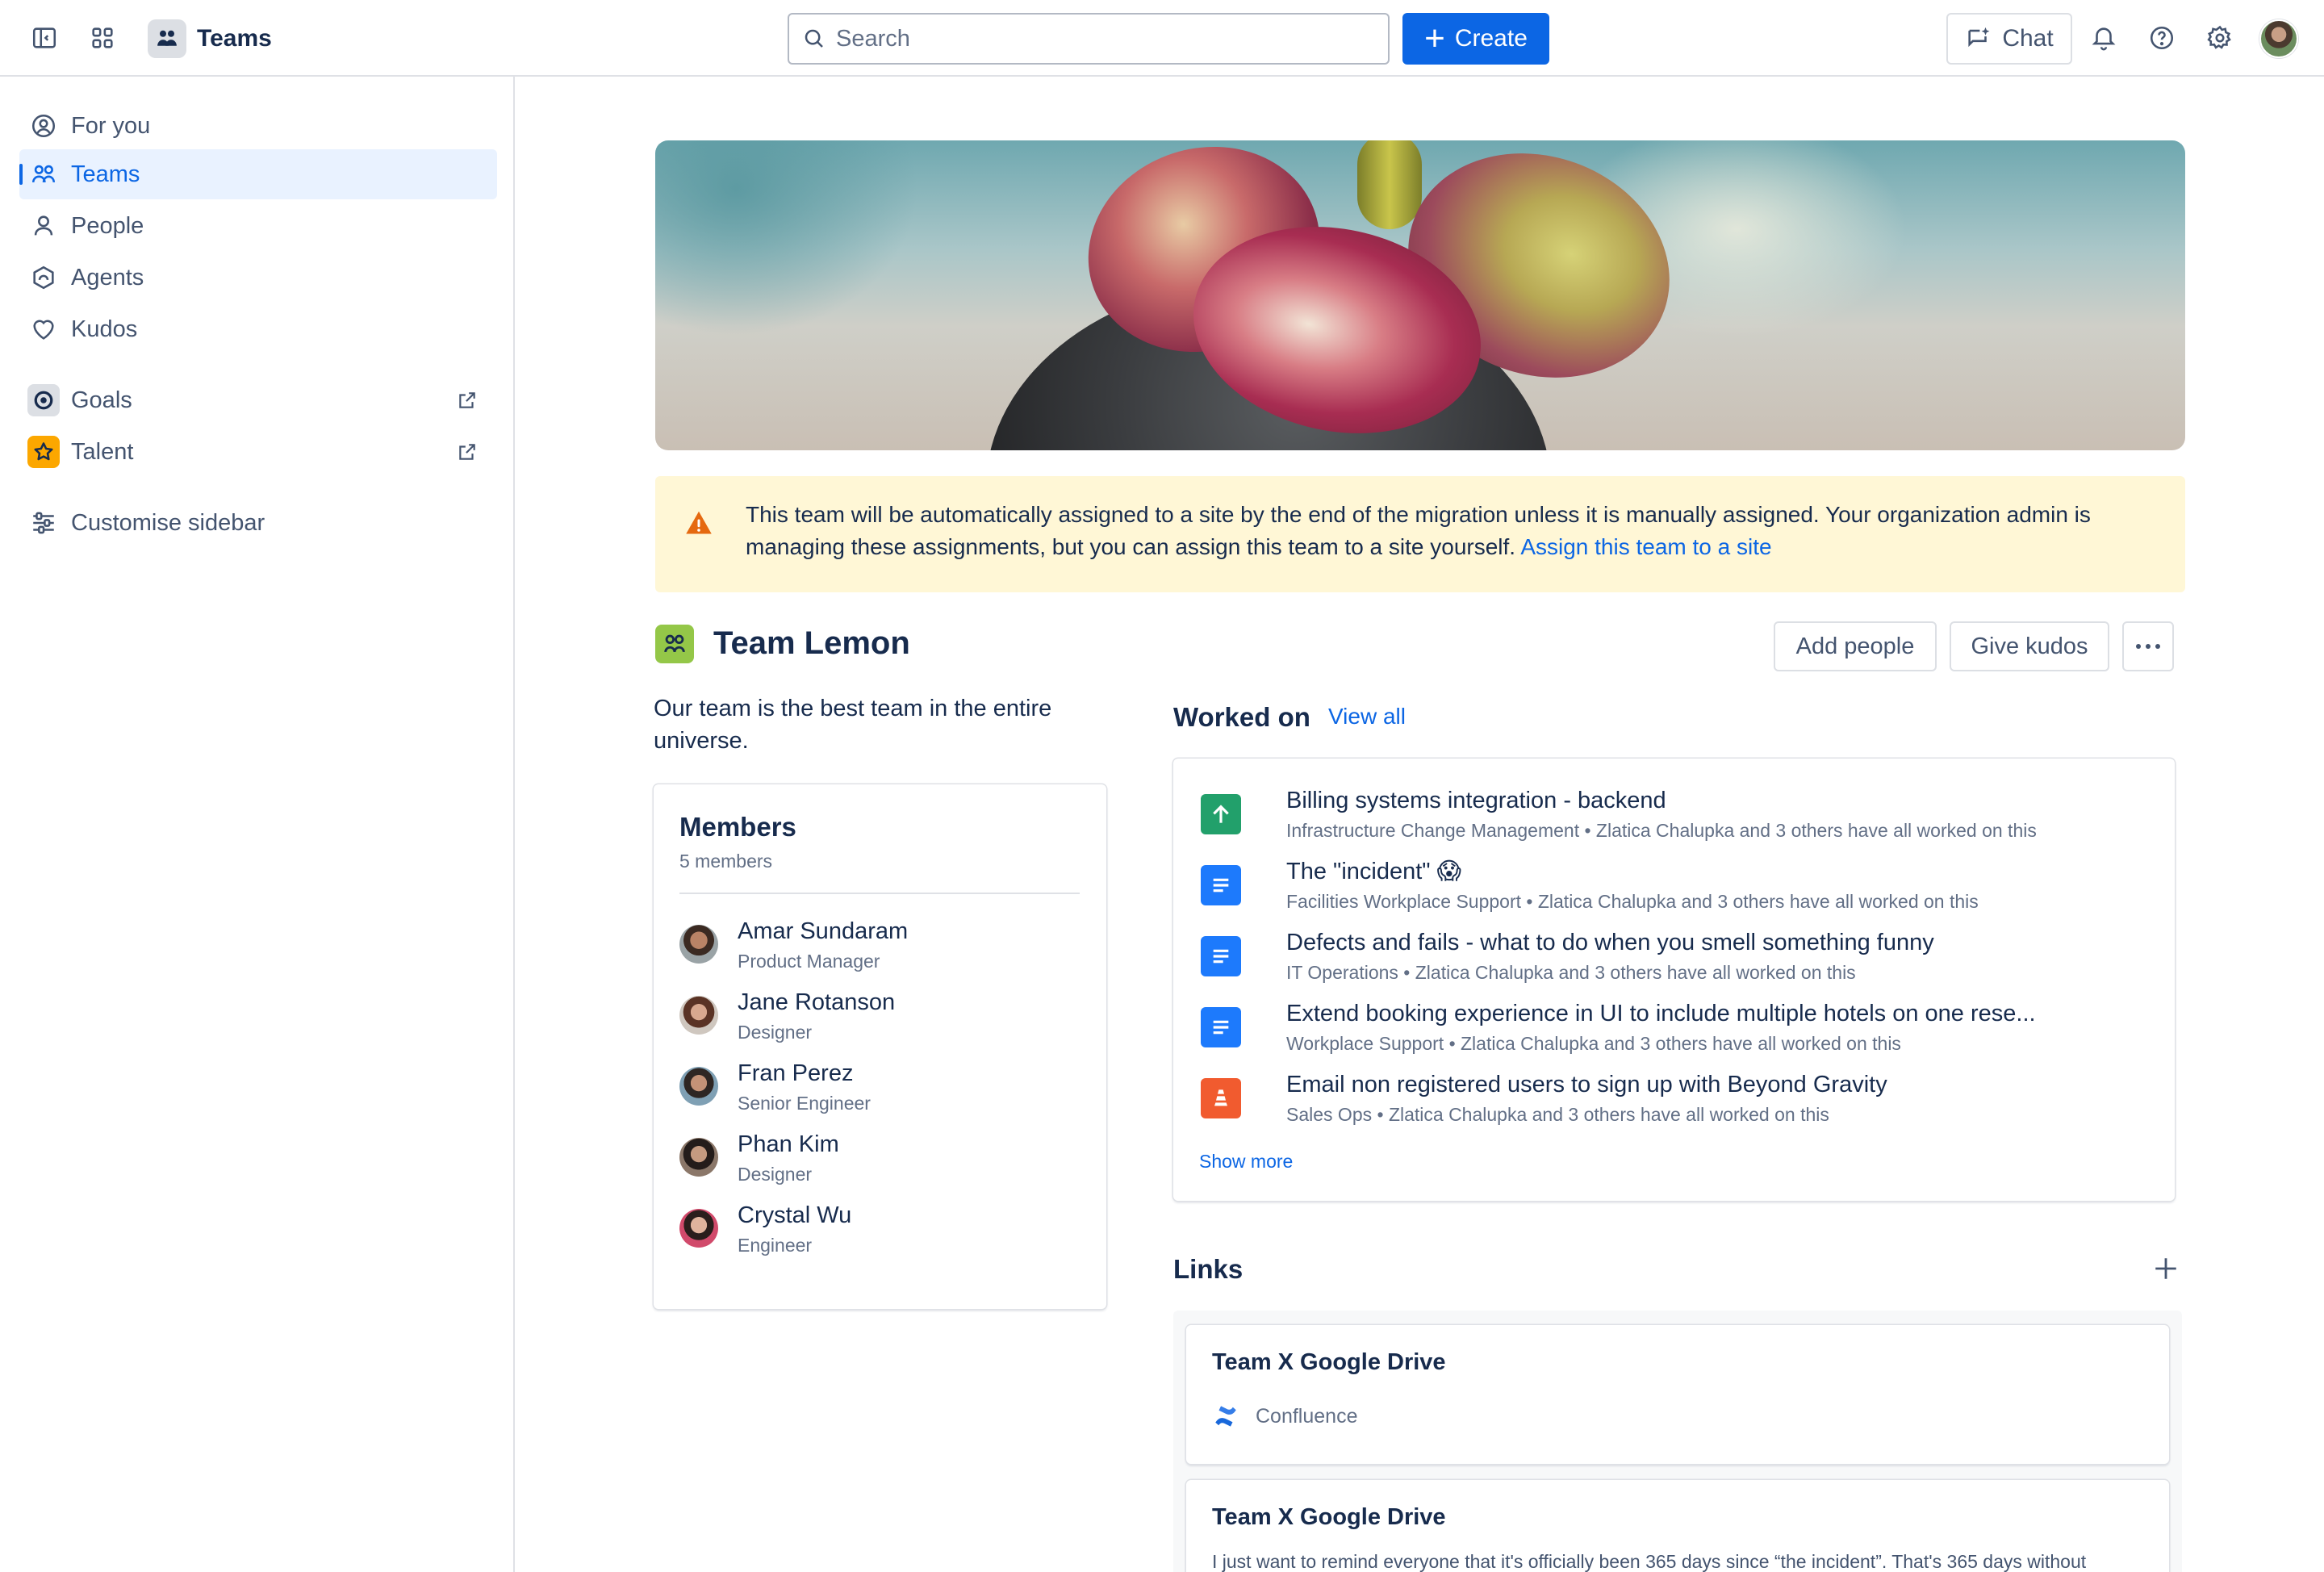  What do you see at coordinates (881, 1091) in the screenshot?
I see `member-row: Fran Perez Senior Engineer` at bounding box center [881, 1091].